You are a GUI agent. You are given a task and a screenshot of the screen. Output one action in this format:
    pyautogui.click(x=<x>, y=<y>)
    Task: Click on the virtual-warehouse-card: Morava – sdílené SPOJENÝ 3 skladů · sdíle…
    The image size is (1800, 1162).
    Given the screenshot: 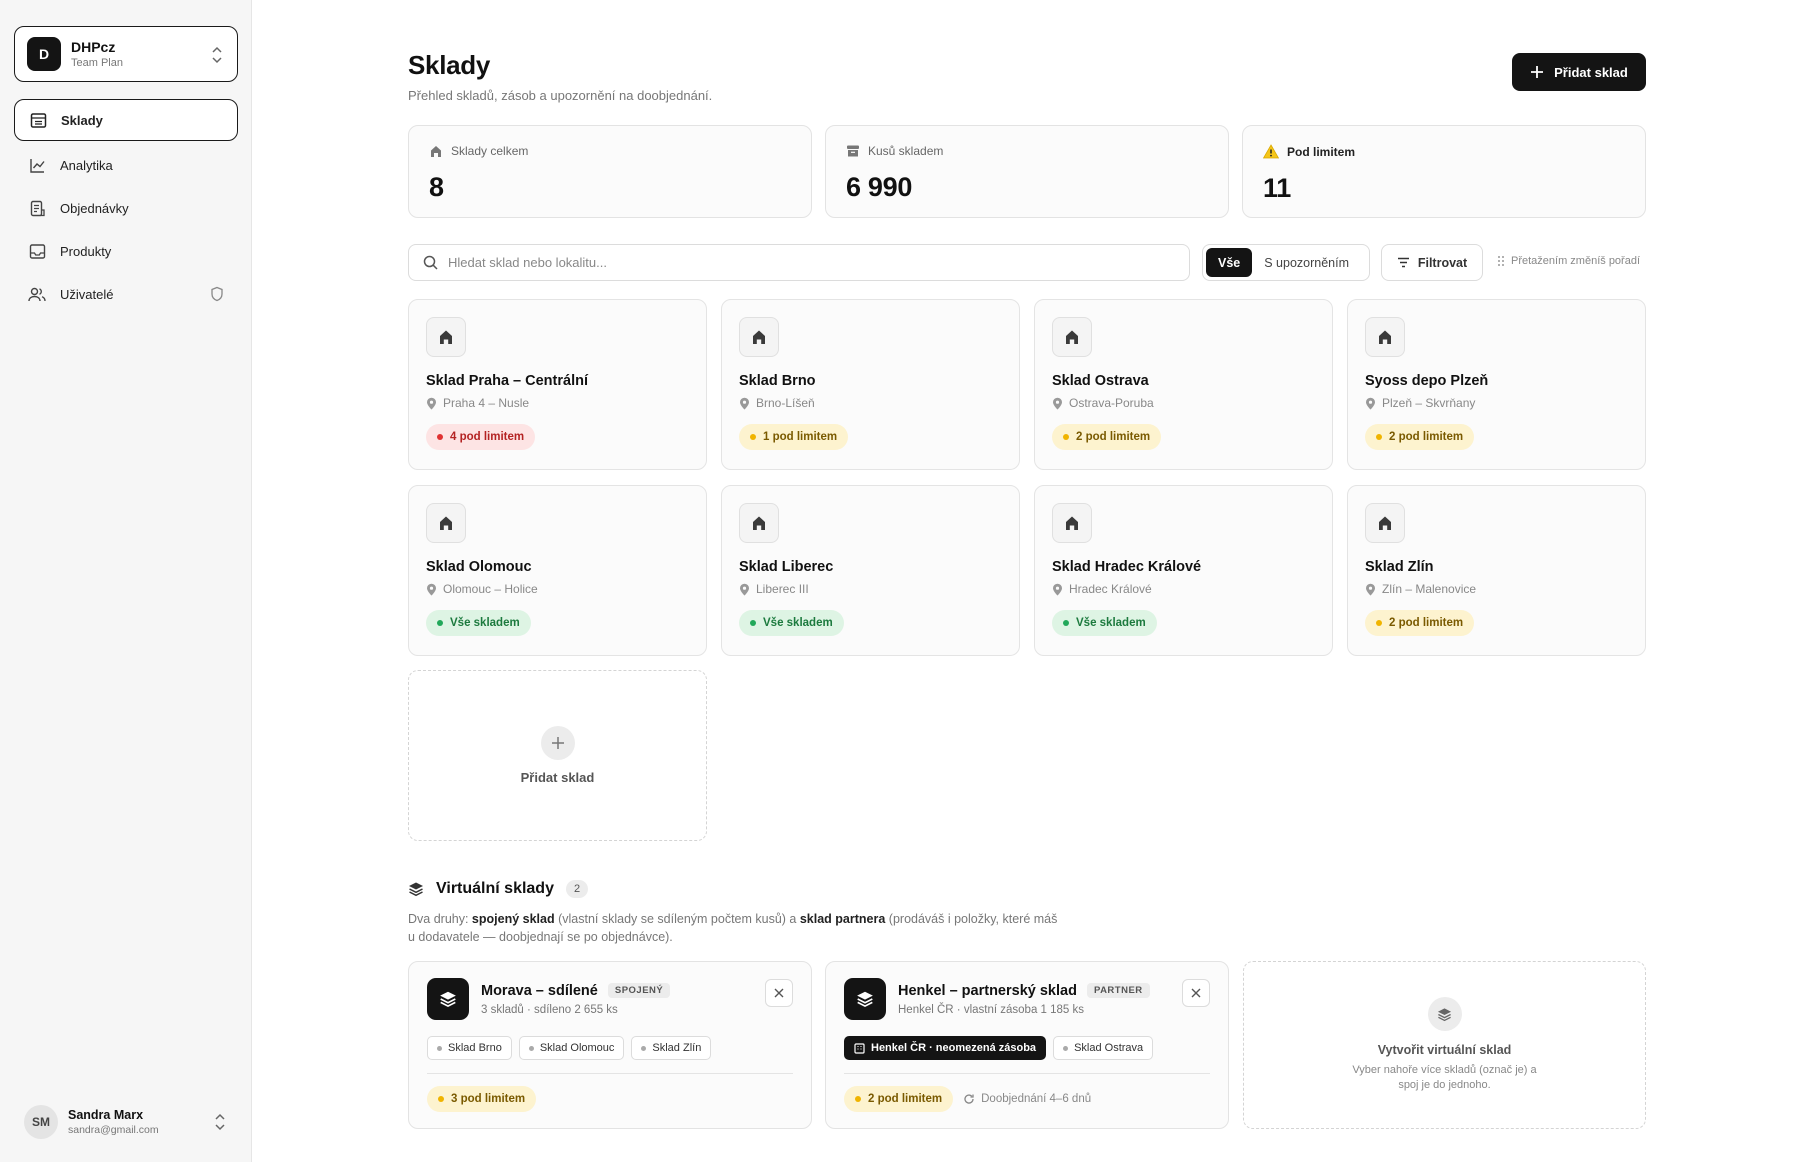 What is the action you would take?
    pyautogui.click(x=610, y=1045)
    